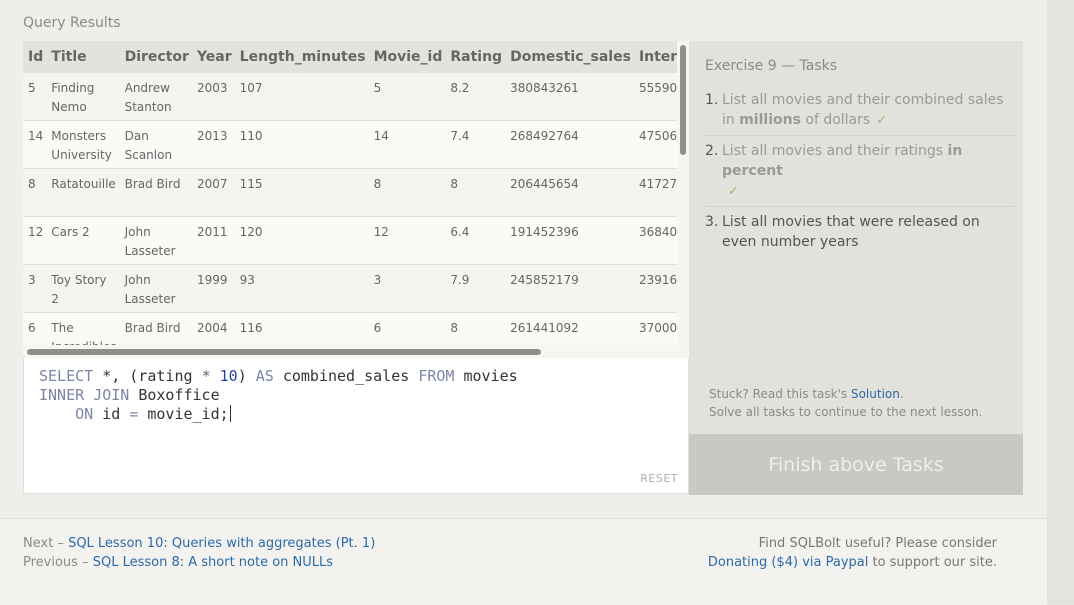 The image size is (1074, 605). I want to click on column-header: Title, so click(69, 57).